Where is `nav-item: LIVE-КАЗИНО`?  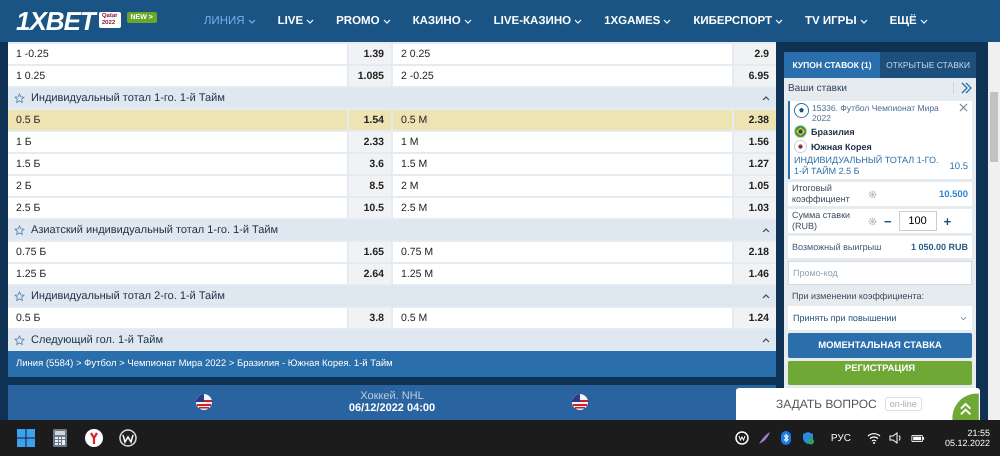 nav-item: LIVE-КАЗИНО is located at coordinates (538, 21).